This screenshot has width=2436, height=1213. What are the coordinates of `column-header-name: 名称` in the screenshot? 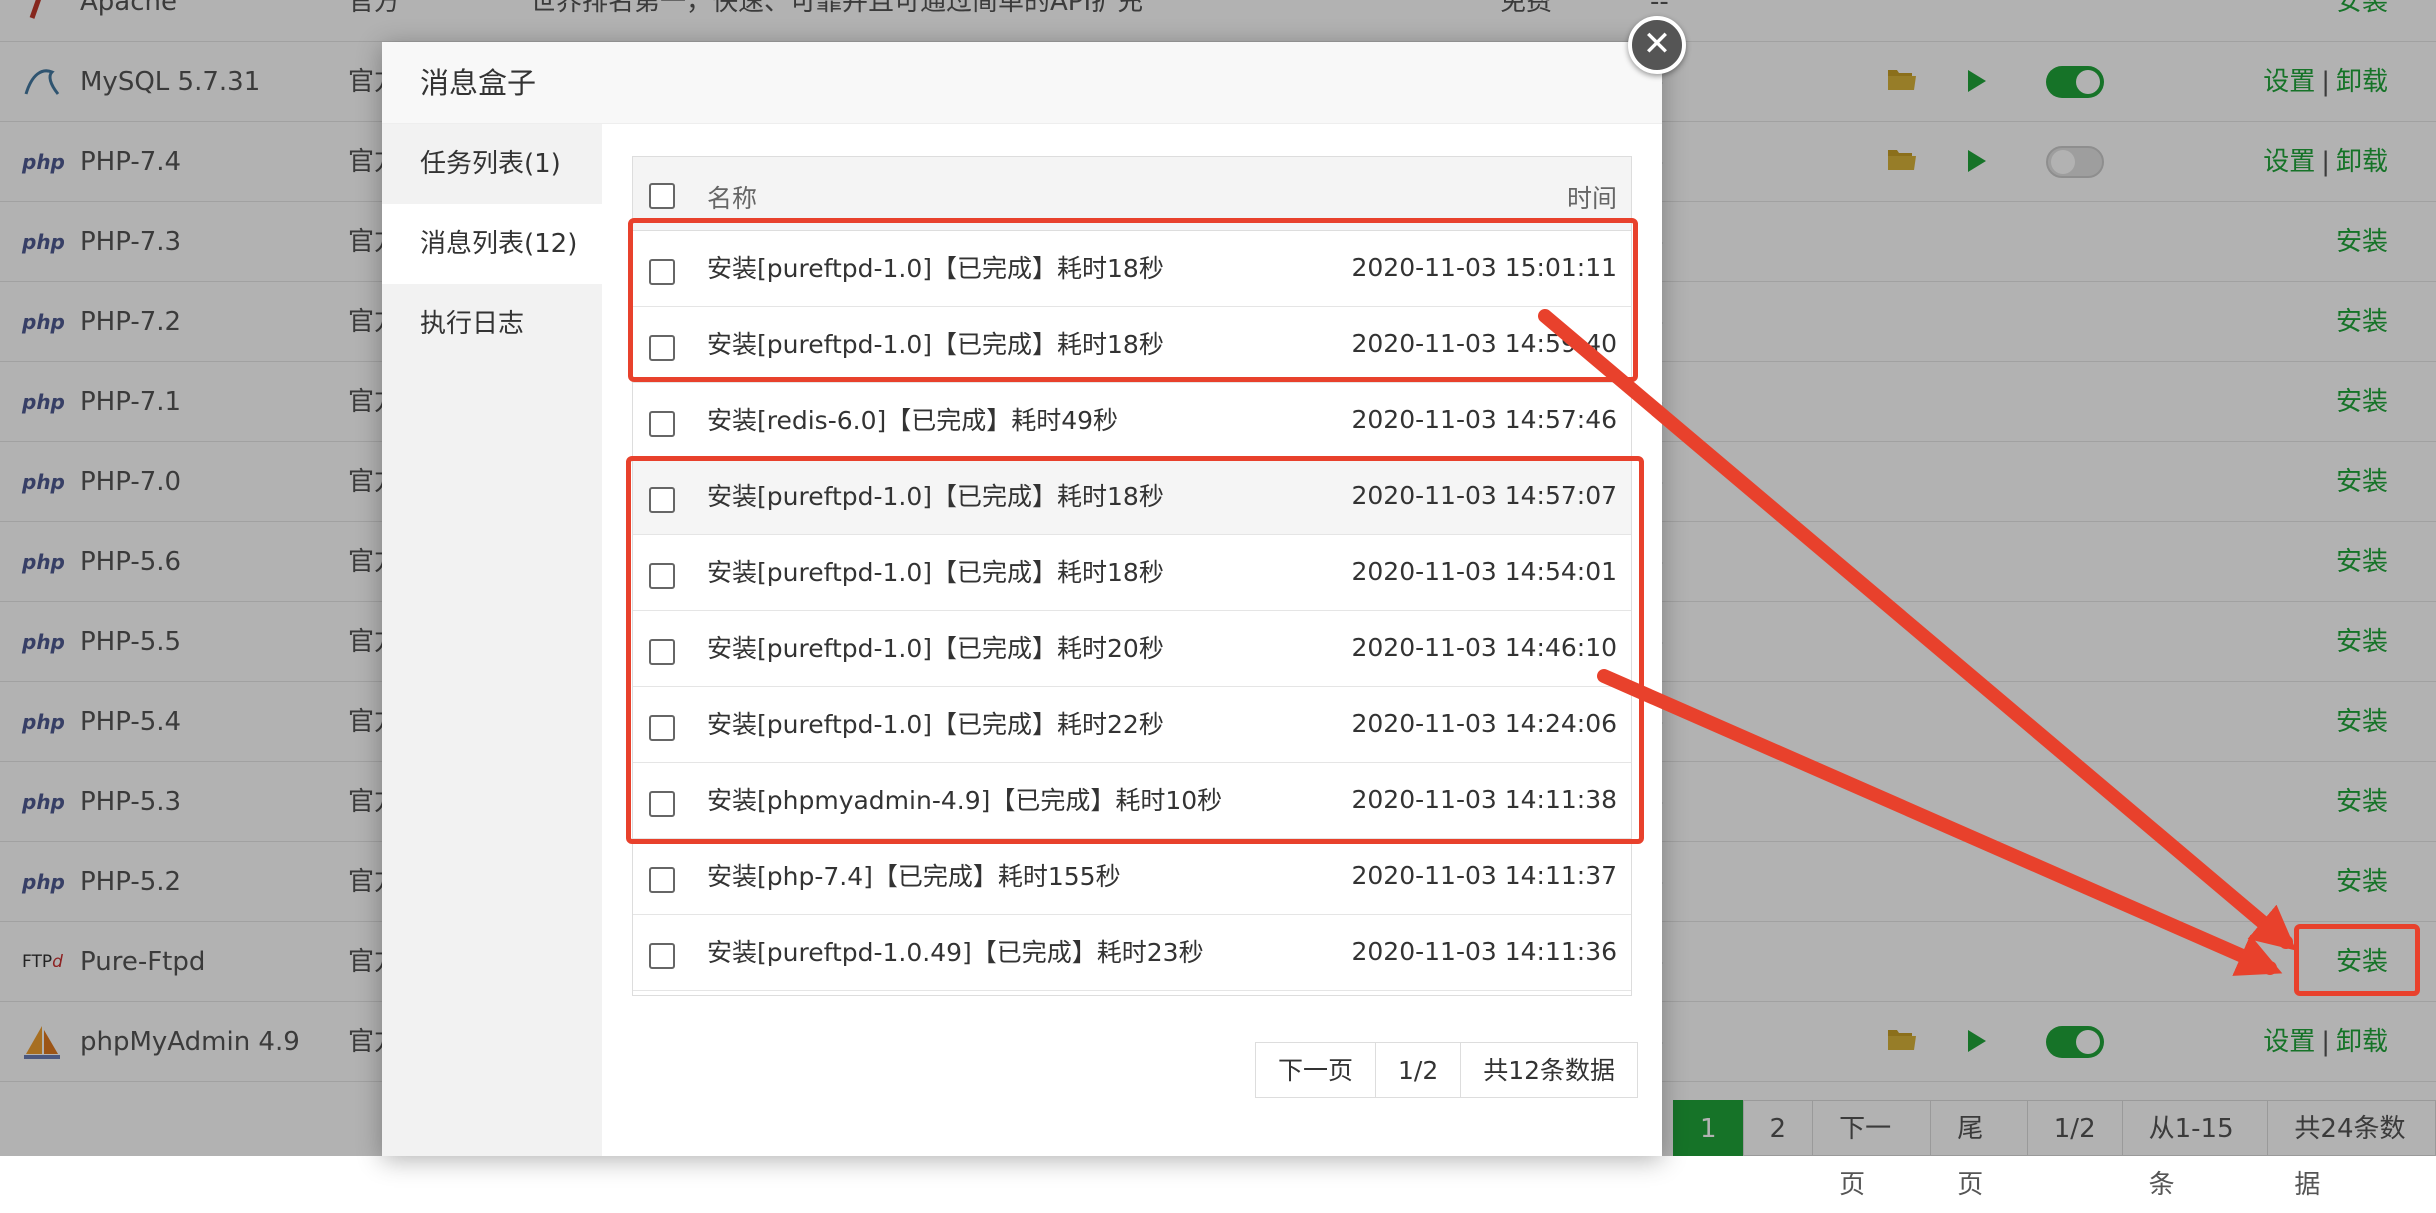 It's located at (732, 198).